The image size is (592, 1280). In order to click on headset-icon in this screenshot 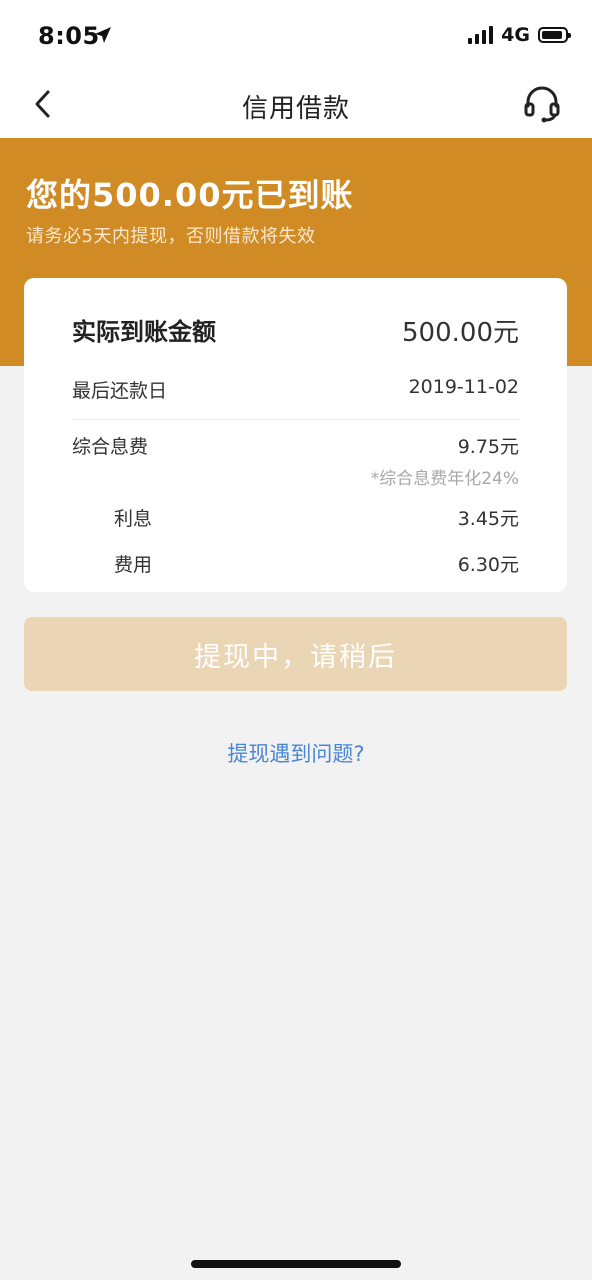, I will do `click(542, 104)`.